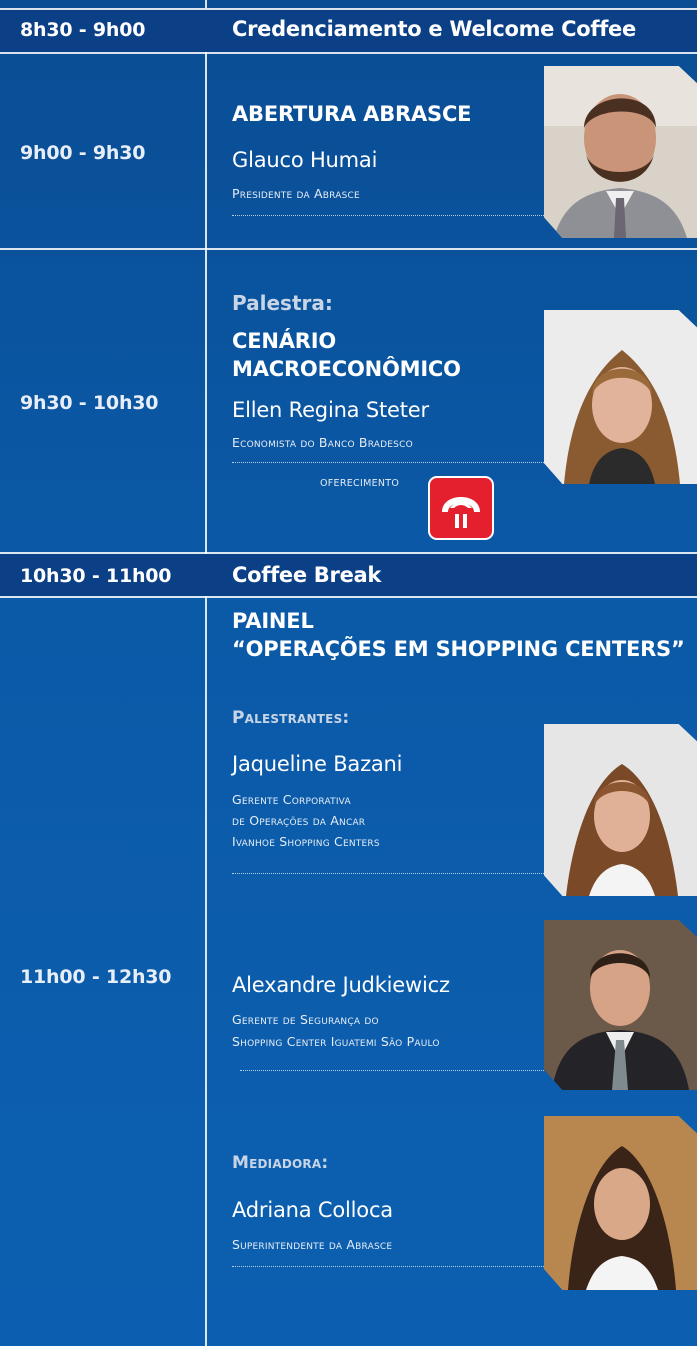 The width and height of the screenshot is (697, 1346). Describe the element at coordinates (83, 30) in the screenshot. I see `time-slot: 8h30 - 9h00` at that location.